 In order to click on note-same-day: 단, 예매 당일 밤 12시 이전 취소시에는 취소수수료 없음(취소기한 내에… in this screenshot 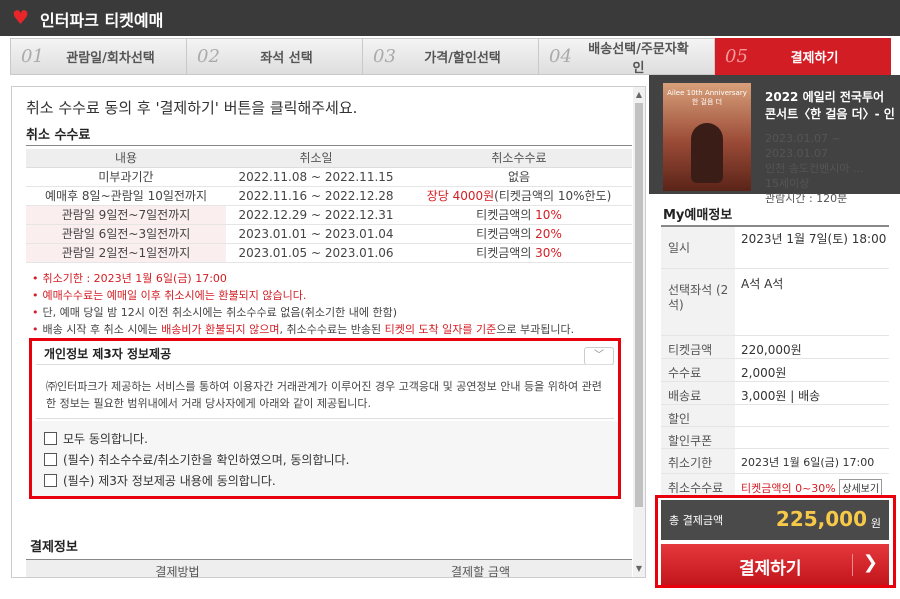, I will do `click(332, 312)`.